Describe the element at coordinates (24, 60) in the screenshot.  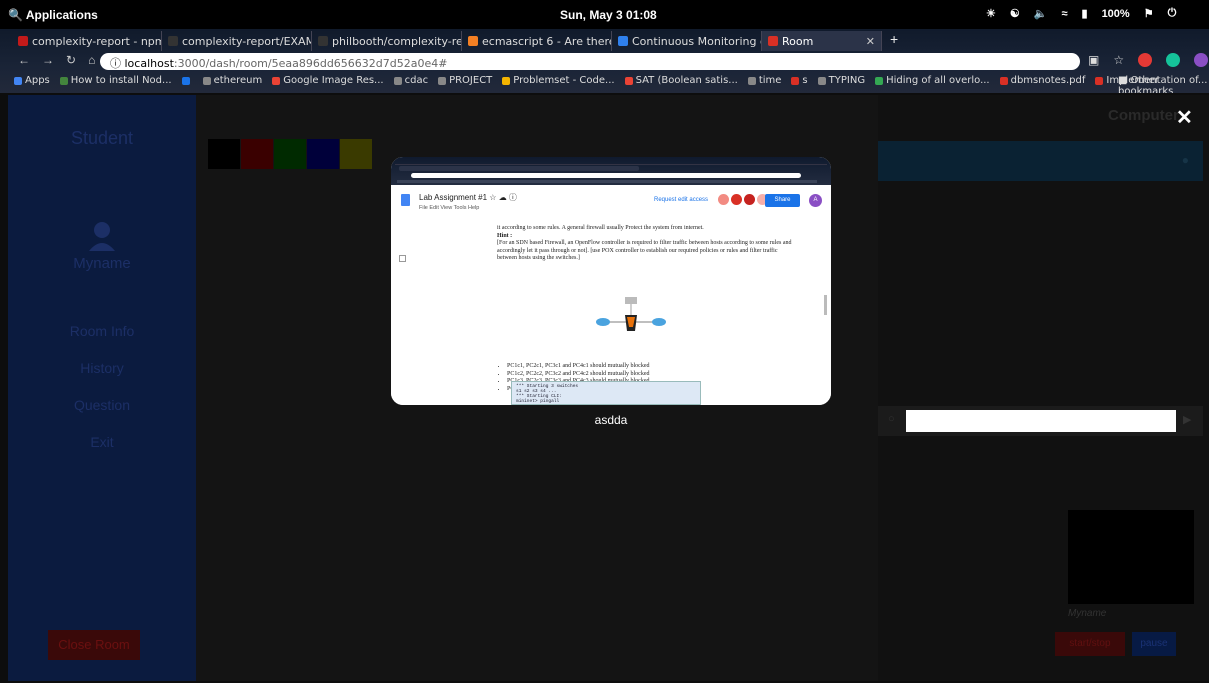
I see `back-icon: ←` at that location.